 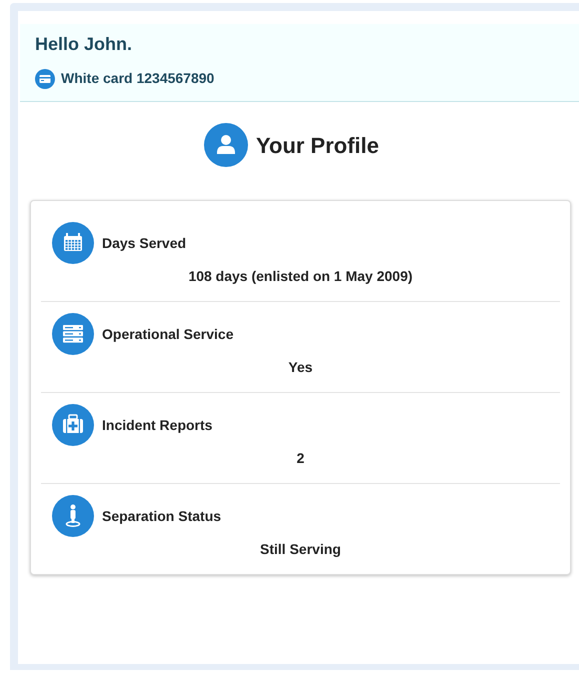 I want to click on user-icon, so click(x=226, y=145).